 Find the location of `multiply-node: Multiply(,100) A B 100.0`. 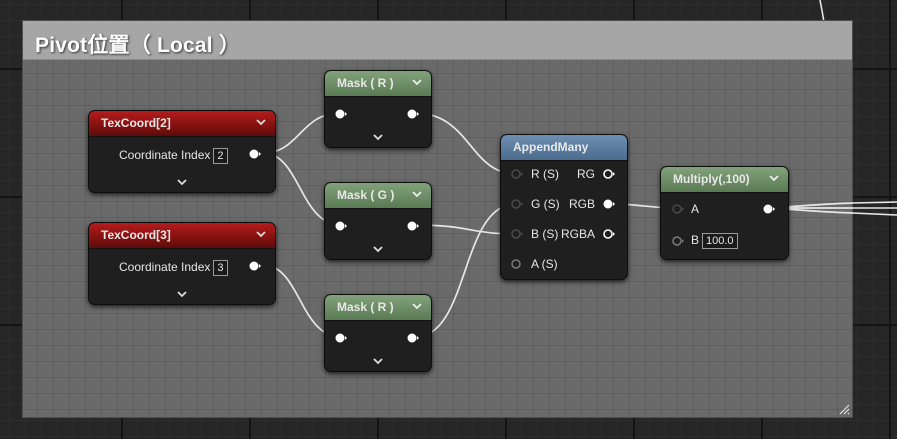

multiply-node: Multiply(,100) A B 100.0 is located at coordinates (724, 213).